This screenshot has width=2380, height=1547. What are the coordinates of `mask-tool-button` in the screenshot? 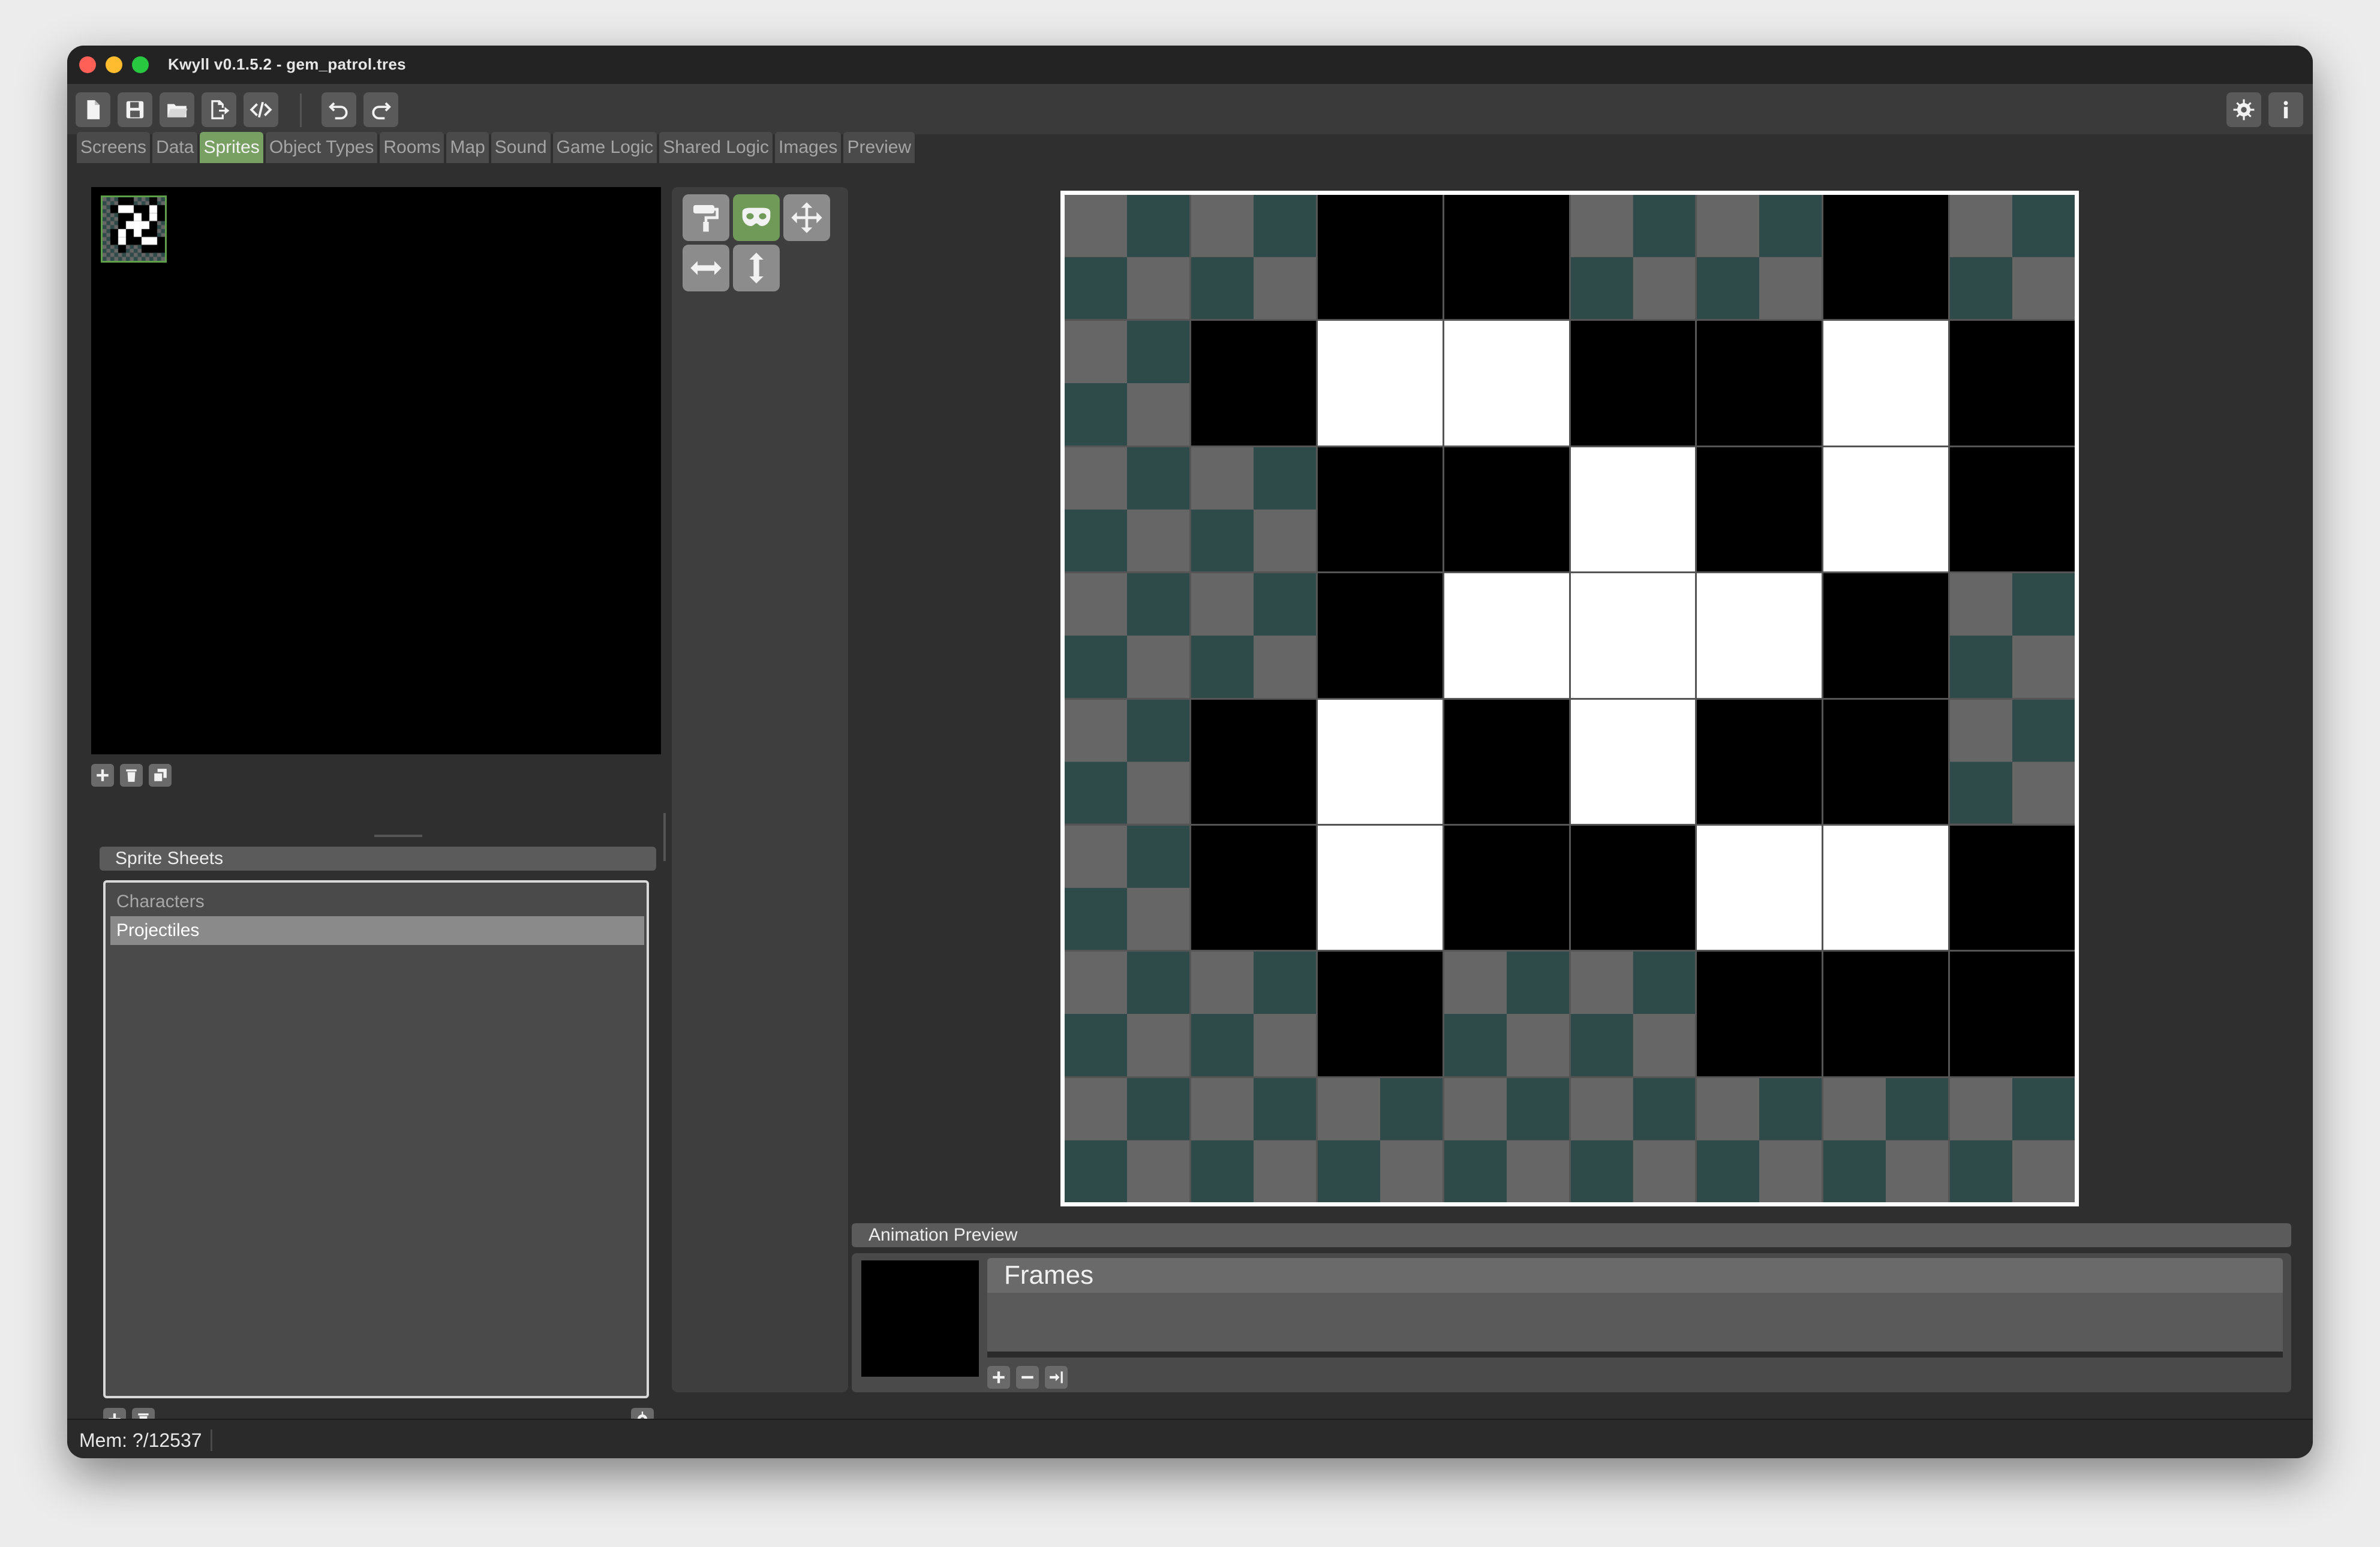 It's located at (757, 218).